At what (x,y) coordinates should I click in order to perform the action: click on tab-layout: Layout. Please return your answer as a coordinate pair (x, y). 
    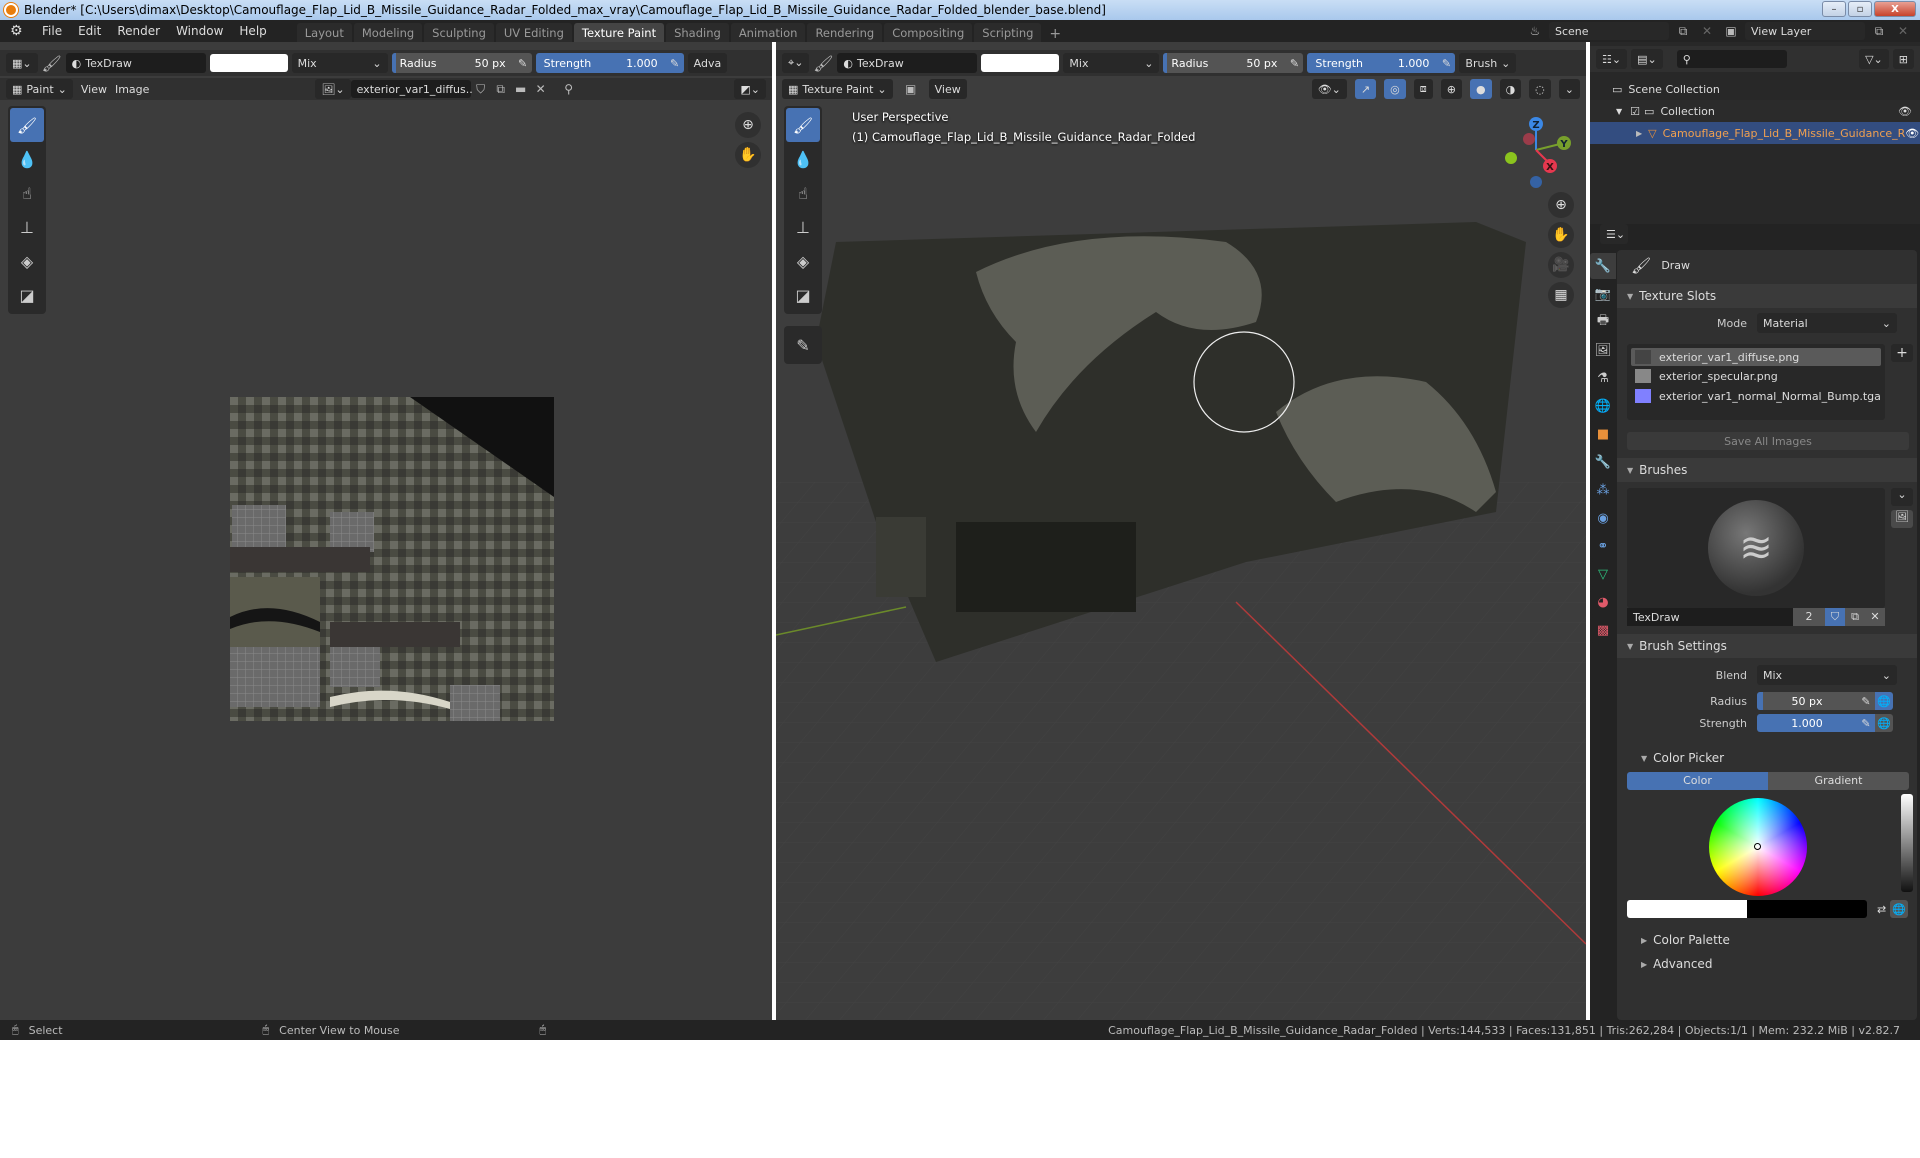
    Looking at the image, I should click on (324, 32).